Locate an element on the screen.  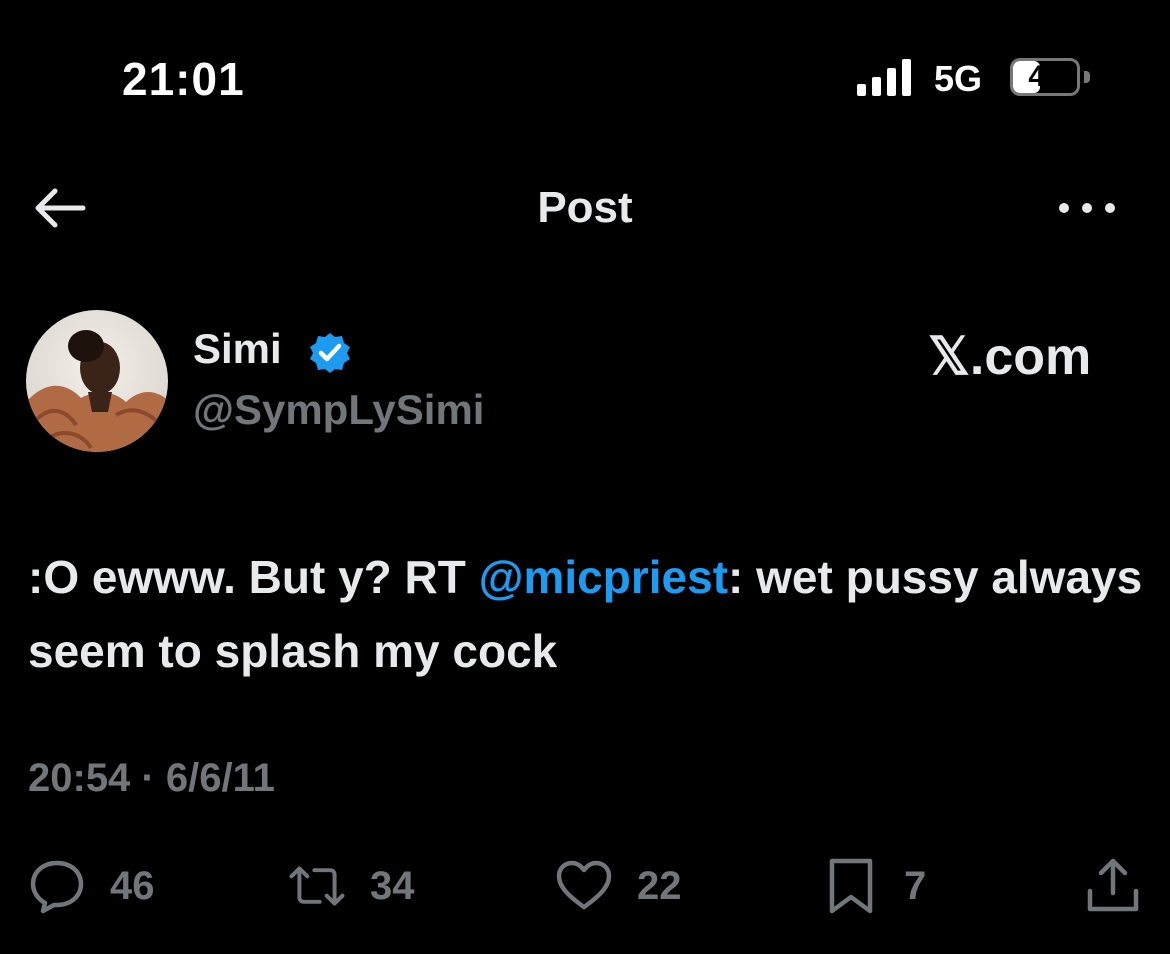
reply-count: 46 is located at coordinates (132, 885).